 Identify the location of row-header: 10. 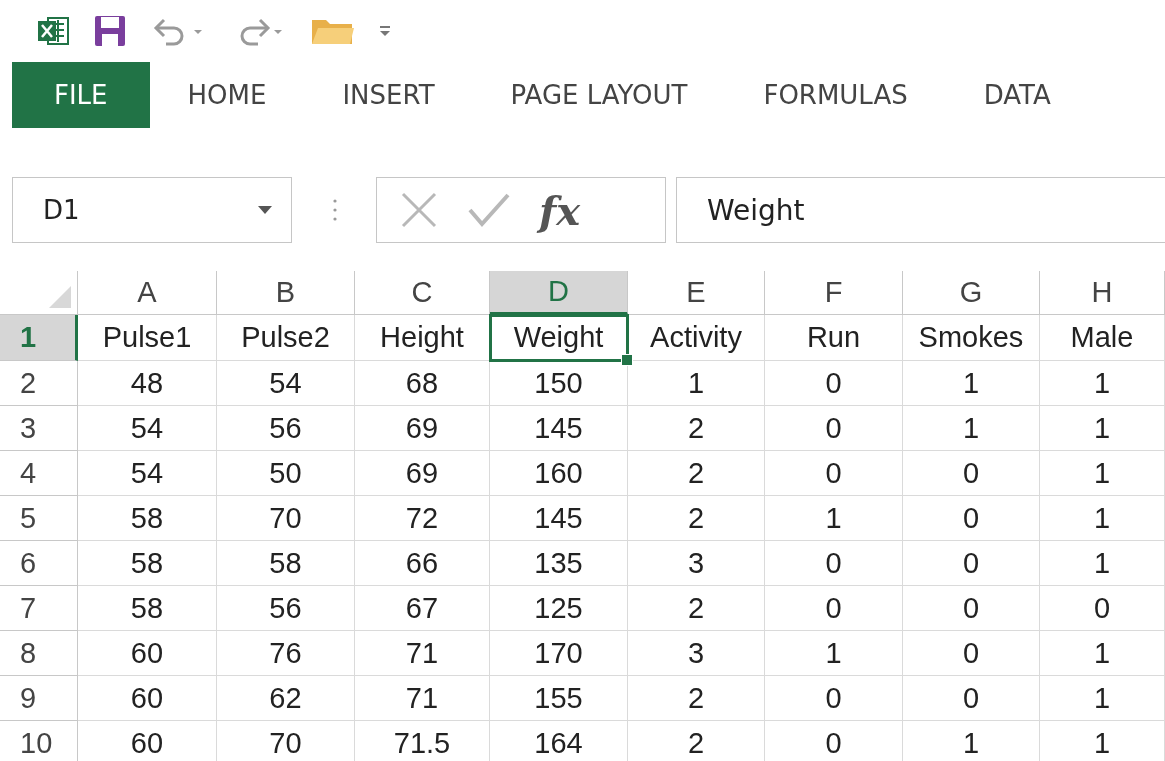
(39, 741).